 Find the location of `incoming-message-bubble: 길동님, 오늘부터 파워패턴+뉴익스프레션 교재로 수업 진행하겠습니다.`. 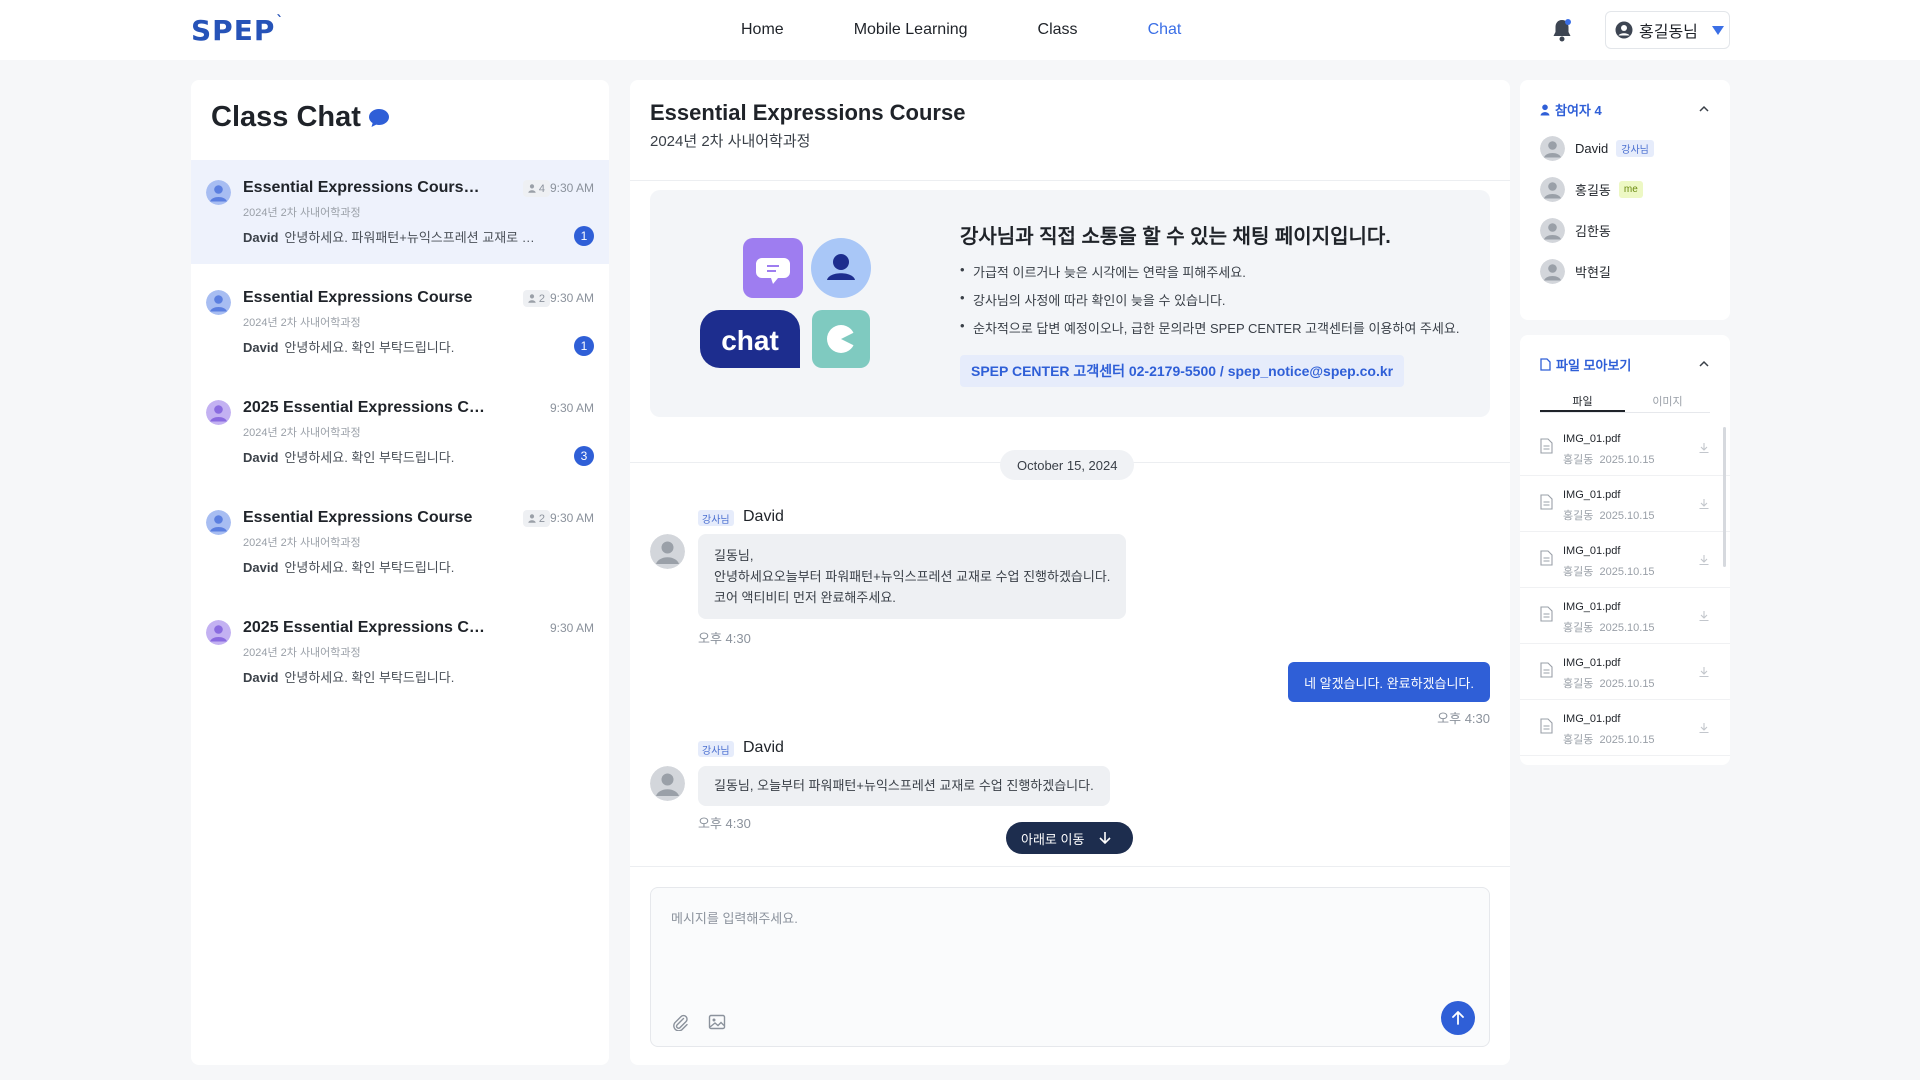

incoming-message-bubble: 길동님, 오늘부터 파워패턴+뉴익스프레션 교재로 수업 진행하겠습니다. is located at coordinates (904, 786).